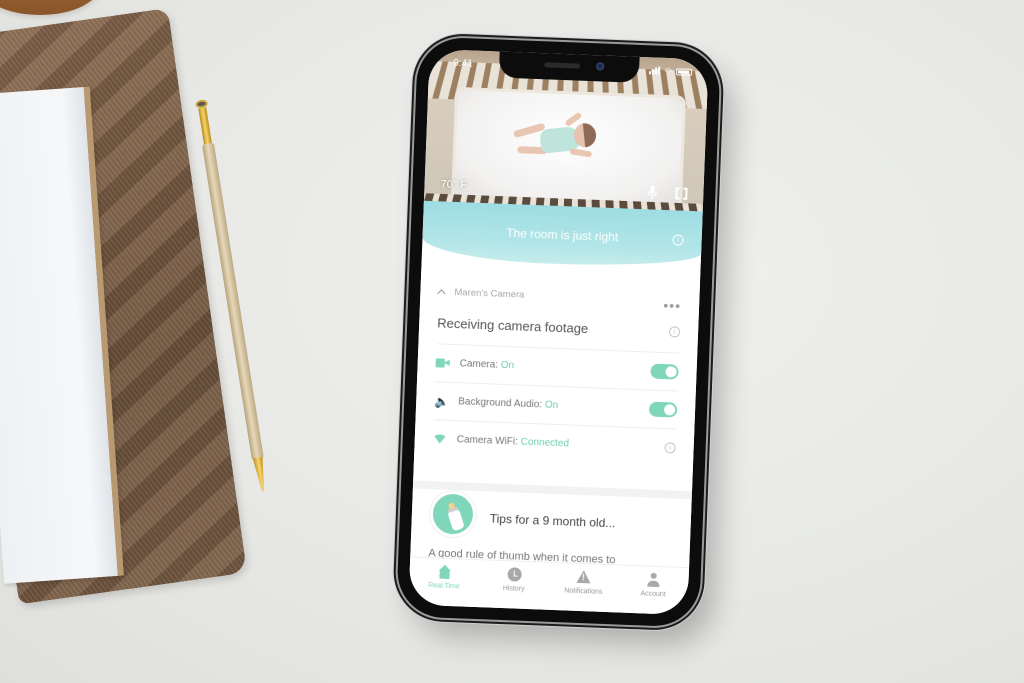 Image resolution: width=1024 pixels, height=683 pixels. I want to click on baby-bottle-icon, so click(453, 514).